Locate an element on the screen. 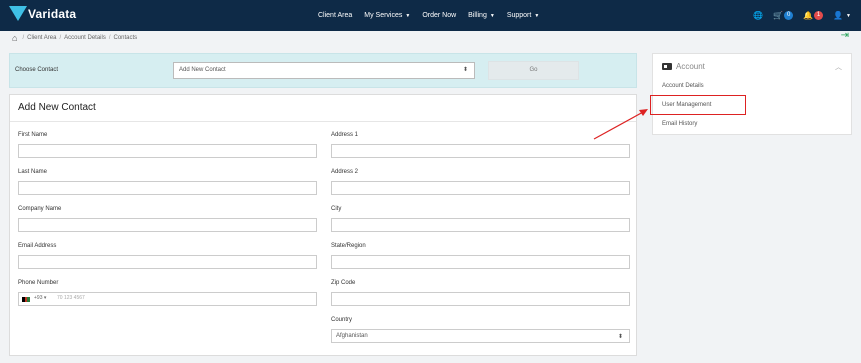  nav-label: Support is located at coordinates (519, 15).